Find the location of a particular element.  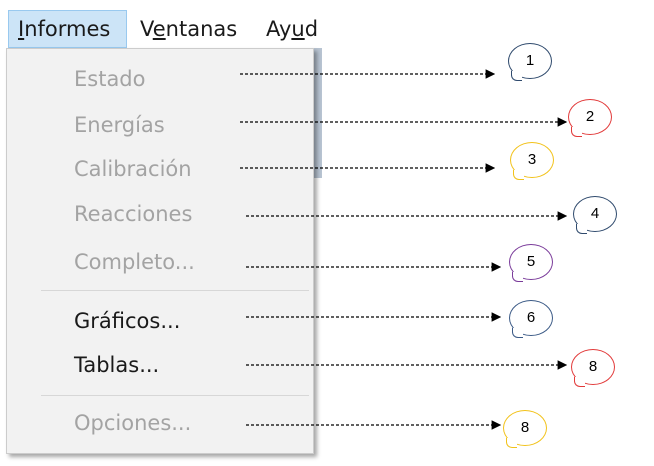

callout-6: 6 is located at coordinates (531, 319).